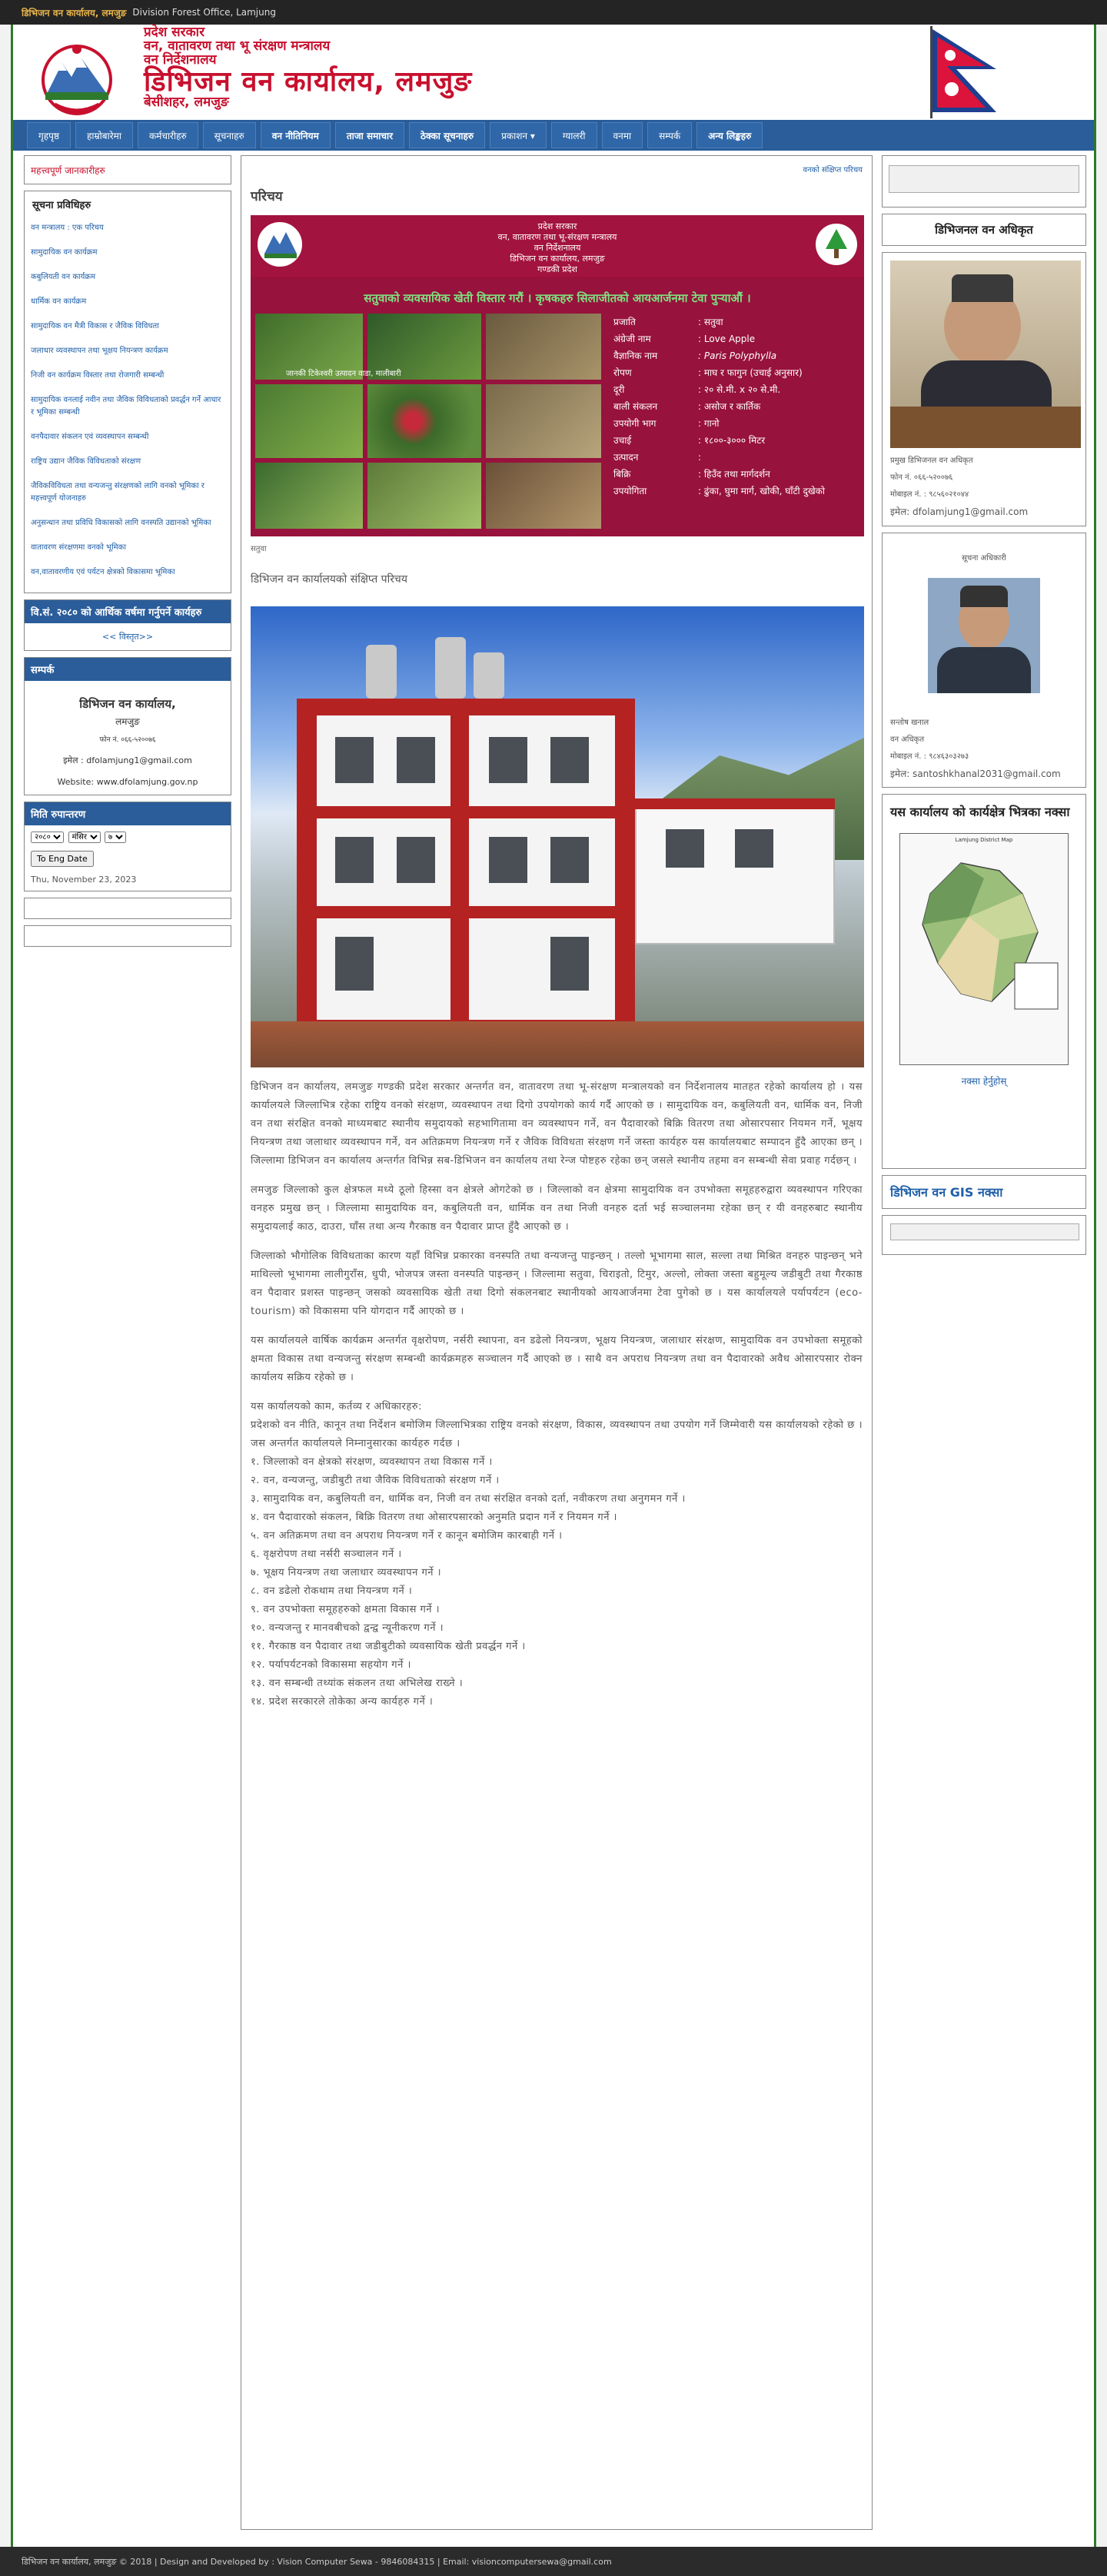 The height and width of the screenshot is (2576, 1107). What do you see at coordinates (127, 909) in the screenshot?
I see `empty-widget` at bounding box center [127, 909].